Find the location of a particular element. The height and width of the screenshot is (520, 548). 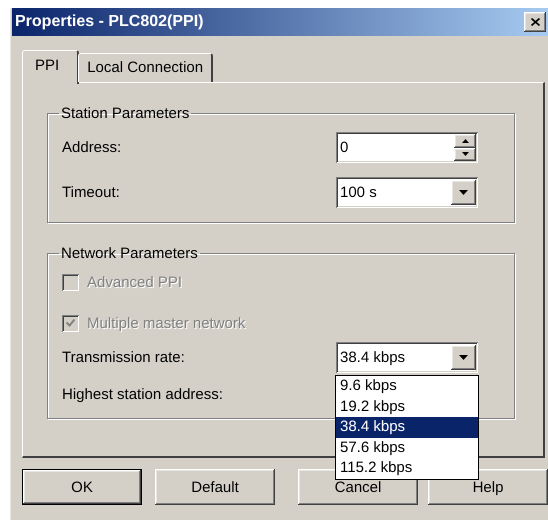

field-label: Address: is located at coordinates (92, 147).